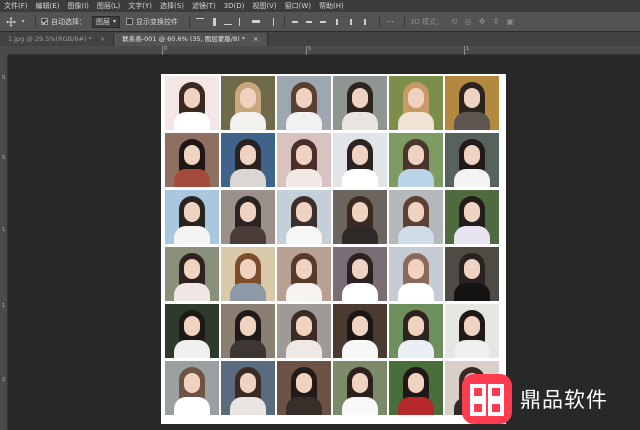 The height and width of the screenshot is (430, 640). Describe the element at coordinates (298, 6) in the screenshot. I see `menu-item: 窗口(W)` at that location.